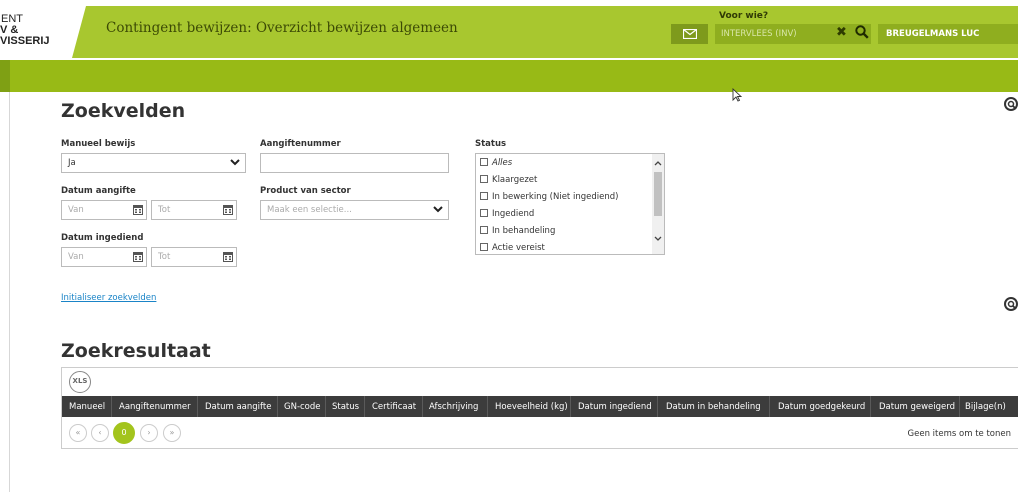  What do you see at coordinates (302, 406) in the screenshot?
I see `column-gn-code: GN-code` at bounding box center [302, 406].